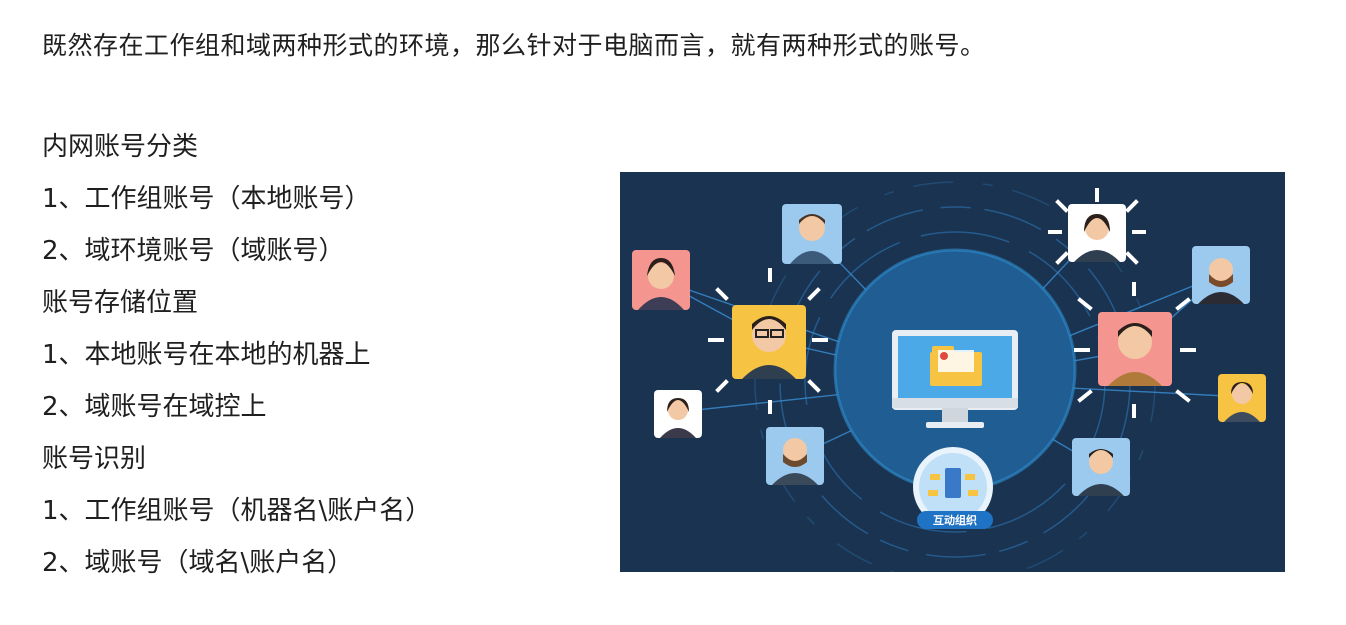  I want to click on outline-heading: 内网账号分类, so click(120, 147).